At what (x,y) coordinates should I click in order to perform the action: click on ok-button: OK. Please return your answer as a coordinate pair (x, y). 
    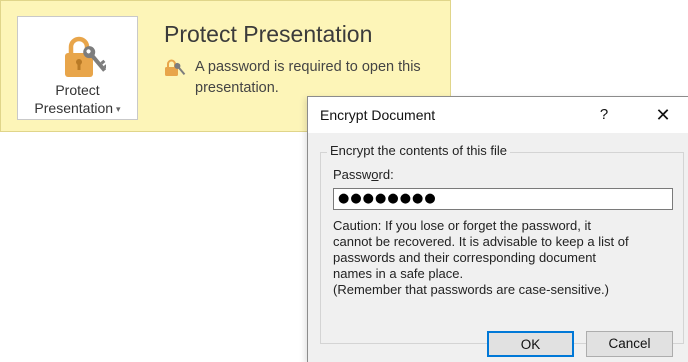
    Looking at the image, I should click on (530, 344).